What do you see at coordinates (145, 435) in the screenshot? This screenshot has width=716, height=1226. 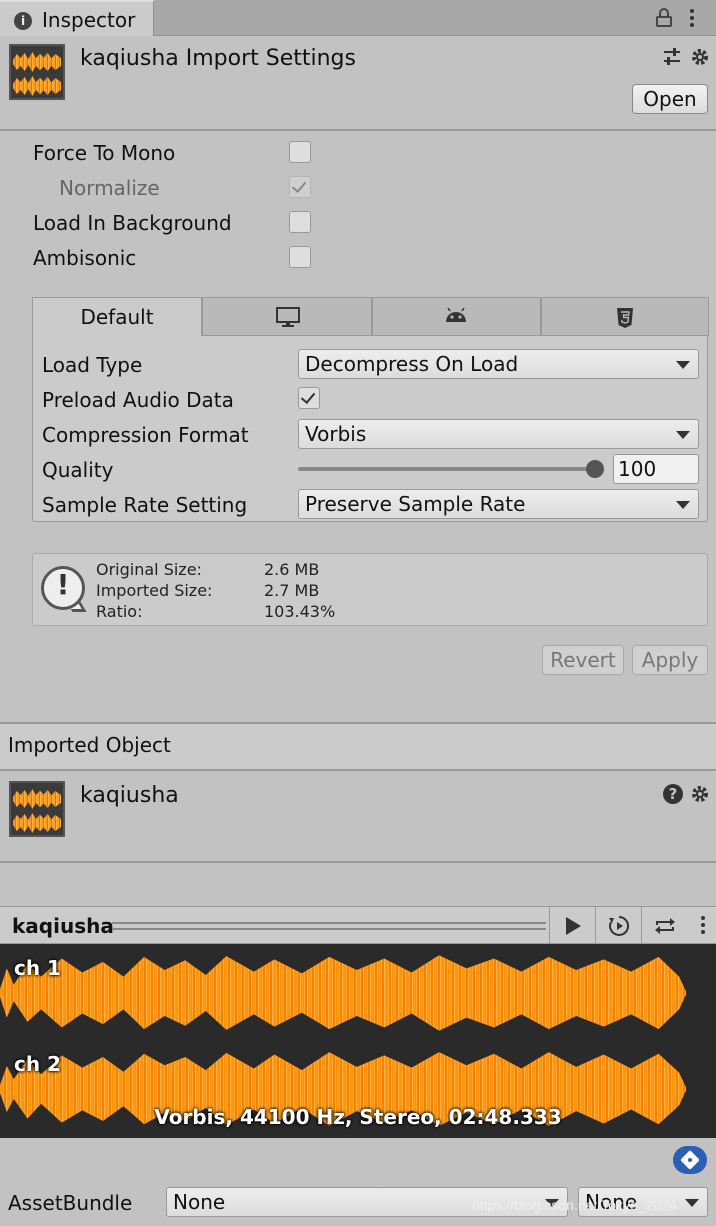 I see `compression-format-label: Compression Format` at bounding box center [145, 435].